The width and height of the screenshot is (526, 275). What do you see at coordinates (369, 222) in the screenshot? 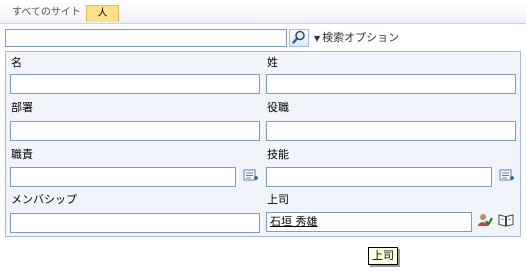
I see `manager-field: 石垣 秀雄` at bounding box center [369, 222].